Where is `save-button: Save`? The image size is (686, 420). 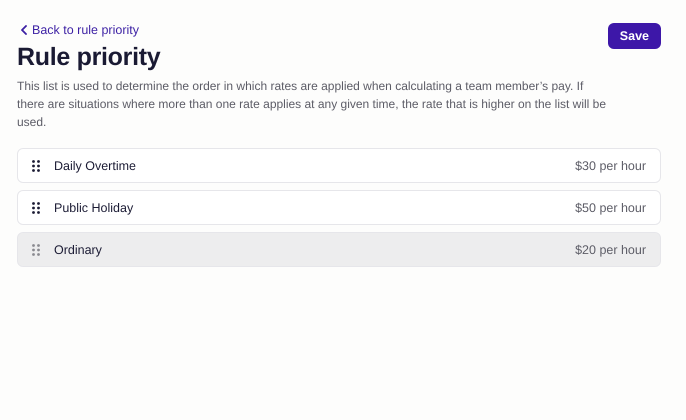 save-button: Save is located at coordinates (634, 36).